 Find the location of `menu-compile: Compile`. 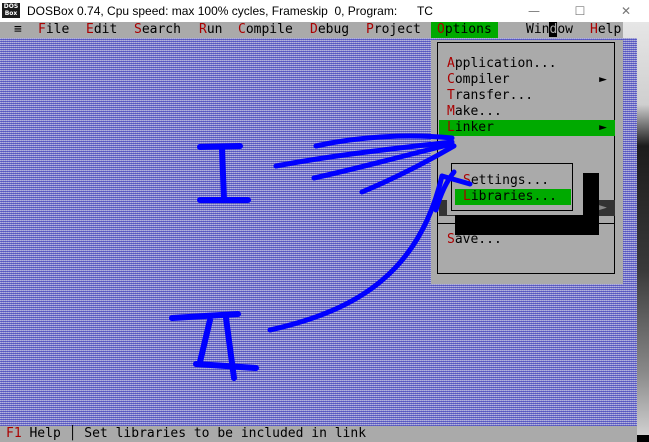

menu-compile: Compile is located at coordinates (265, 30).